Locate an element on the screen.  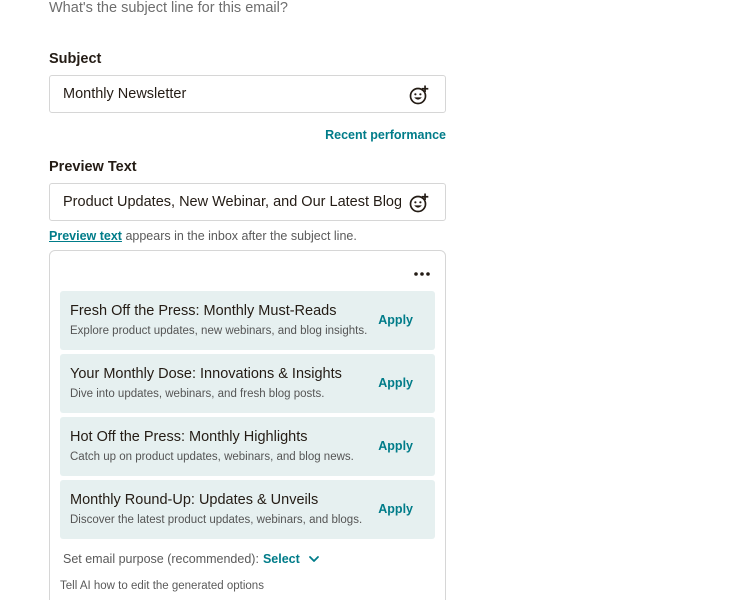
recent-performance-link: Recent performance is located at coordinates (385, 135).